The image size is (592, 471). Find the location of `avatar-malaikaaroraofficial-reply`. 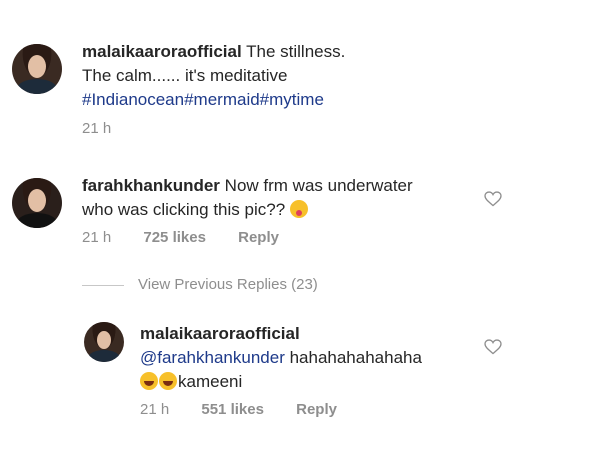

avatar-malaikaaroraofficial-reply is located at coordinates (104, 342).